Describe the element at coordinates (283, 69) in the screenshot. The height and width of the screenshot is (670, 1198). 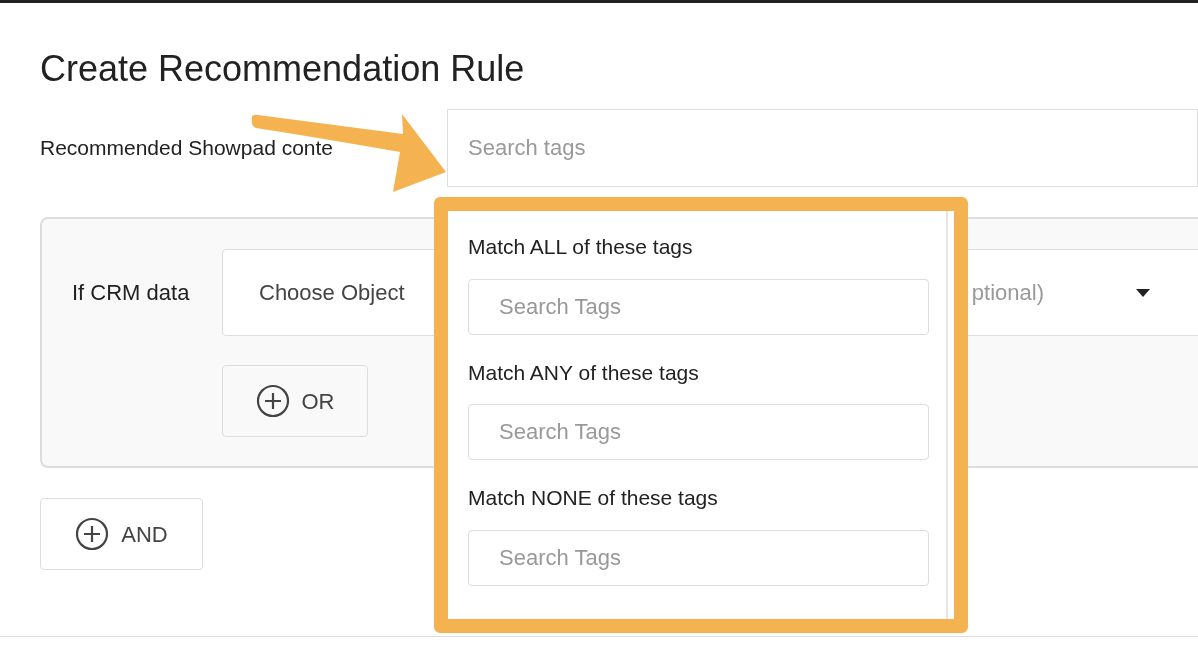
I see `dialog-title: Create Recommendation Rule` at that location.